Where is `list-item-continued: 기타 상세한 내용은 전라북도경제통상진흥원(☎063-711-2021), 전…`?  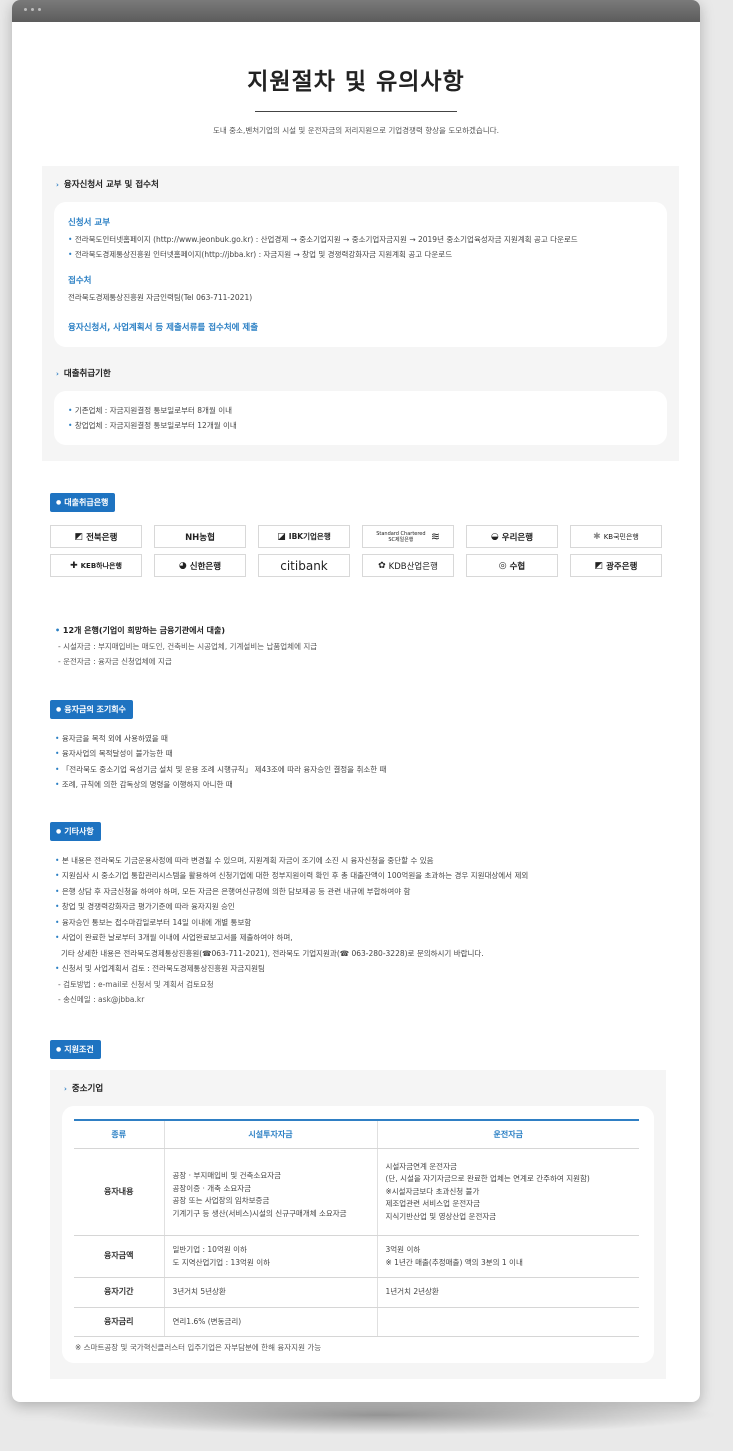 list-item-continued: 기타 상세한 내용은 전라북도경제통상진흥원(☎063-711-2021), 전… is located at coordinates (272, 953).